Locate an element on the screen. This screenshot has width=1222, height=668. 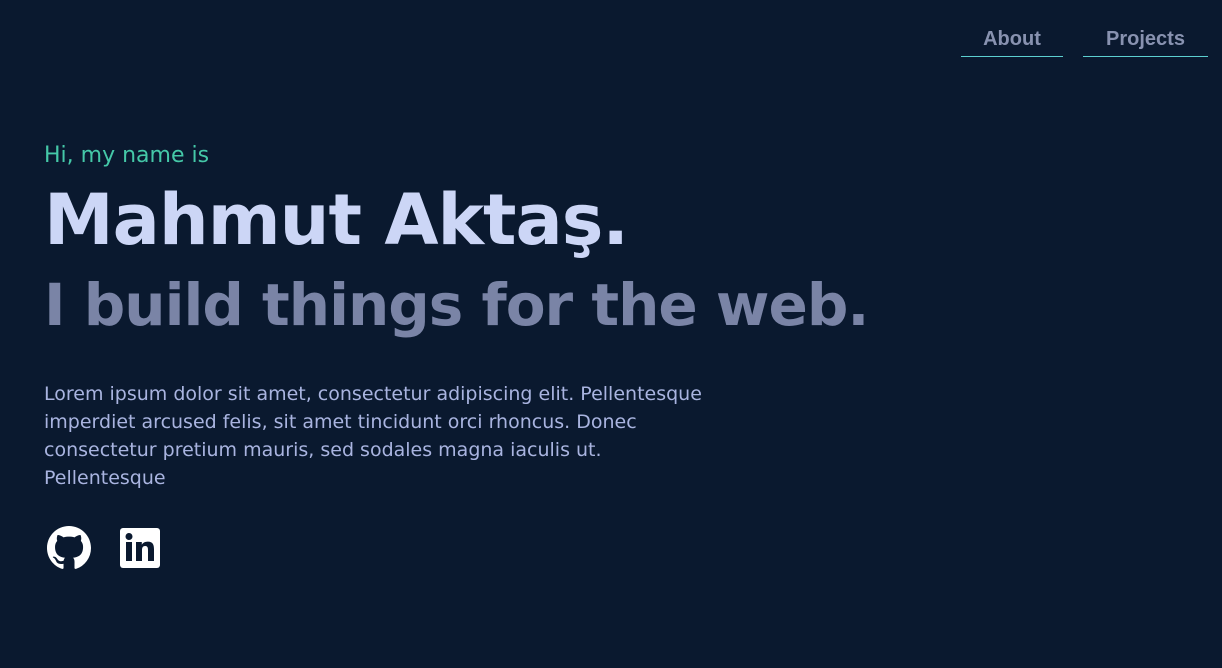
top-nav: About Projects is located at coordinates (1084, 41).